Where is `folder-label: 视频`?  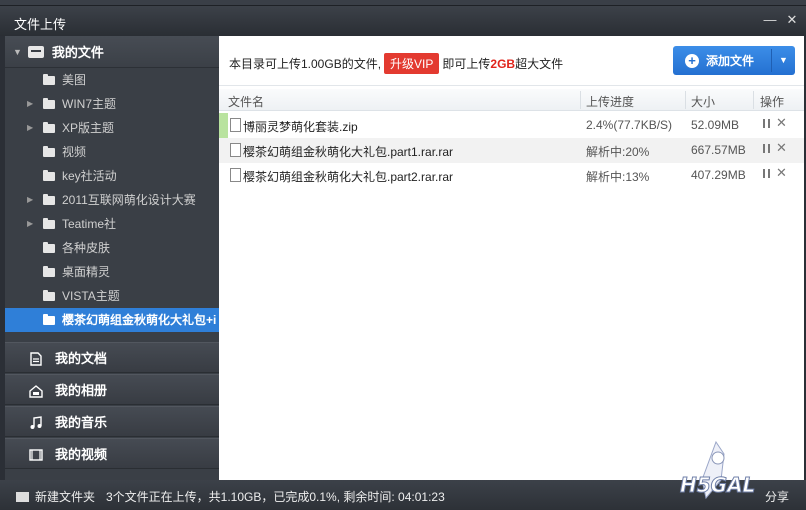
folder-label: 视频 is located at coordinates (74, 152).